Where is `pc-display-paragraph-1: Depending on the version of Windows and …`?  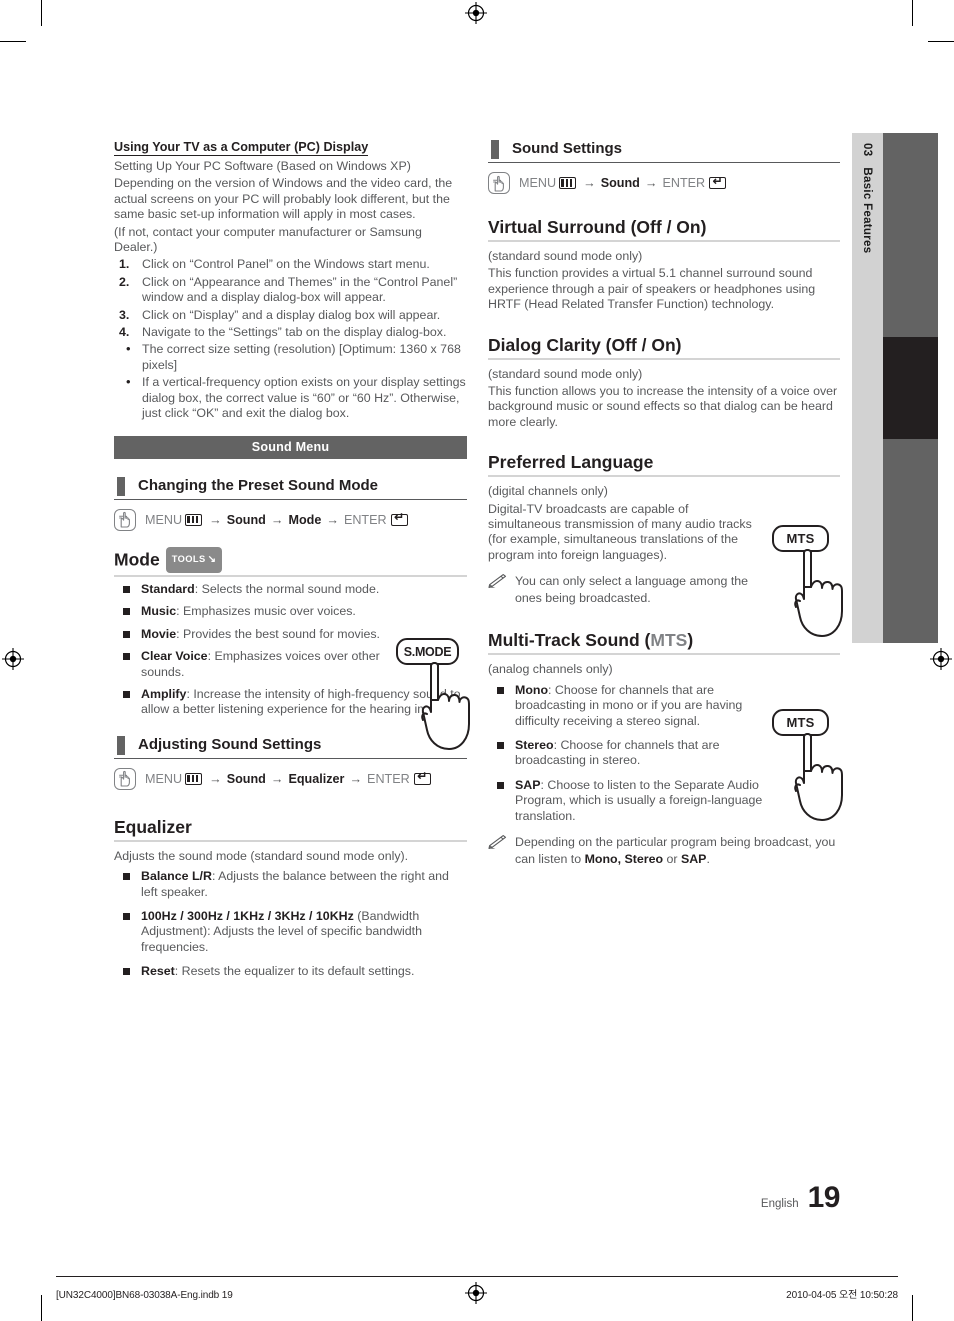
pc-display-paragraph-1: Depending on the version of Windows and … is located at coordinates (283, 199).